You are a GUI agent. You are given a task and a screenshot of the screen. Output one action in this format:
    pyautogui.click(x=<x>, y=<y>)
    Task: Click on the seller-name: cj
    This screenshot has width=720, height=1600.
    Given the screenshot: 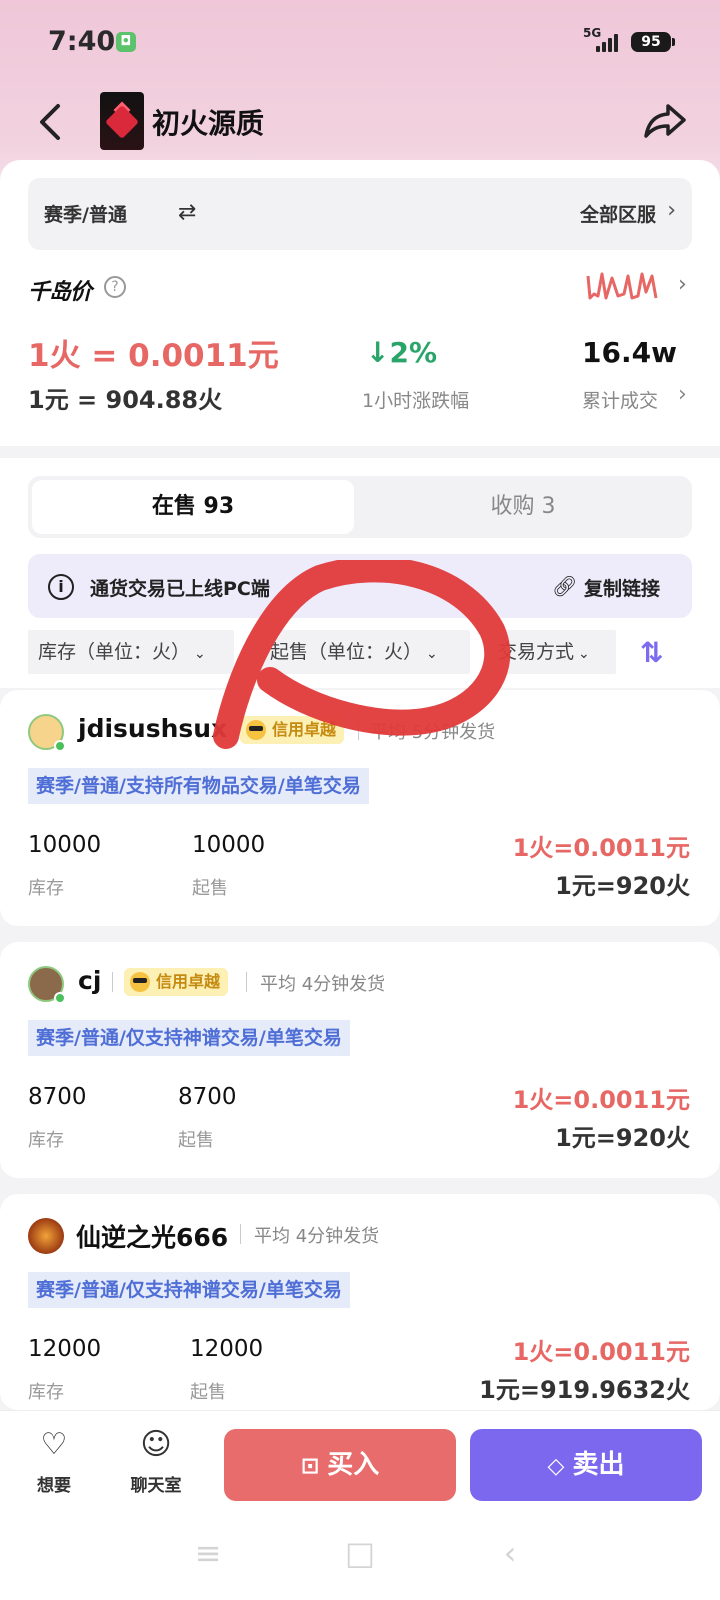 What is the action you would take?
    pyautogui.click(x=90, y=980)
    